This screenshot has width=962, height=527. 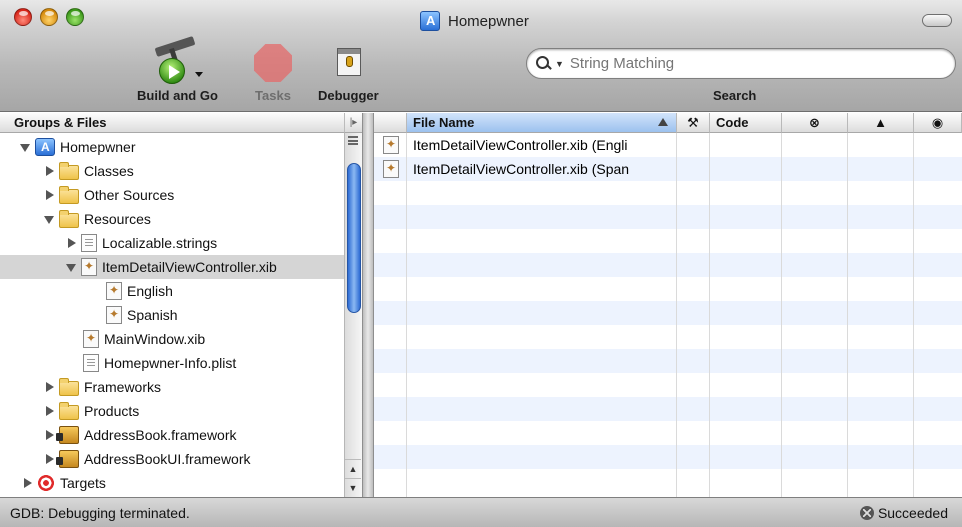 What do you see at coordinates (129, 195) in the screenshot?
I see `tree-item-label: Other Sources` at bounding box center [129, 195].